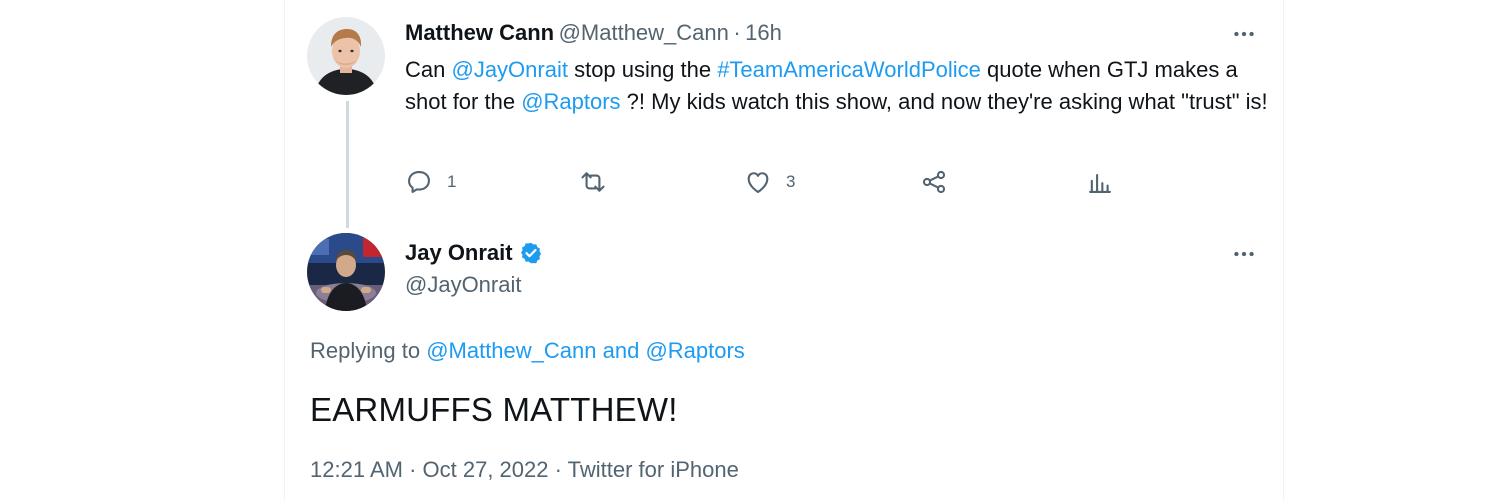 This screenshot has width=1500, height=500. What do you see at coordinates (368, 350) in the screenshot?
I see `replying-prefix: Replying to` at bounding box center [368, 350].